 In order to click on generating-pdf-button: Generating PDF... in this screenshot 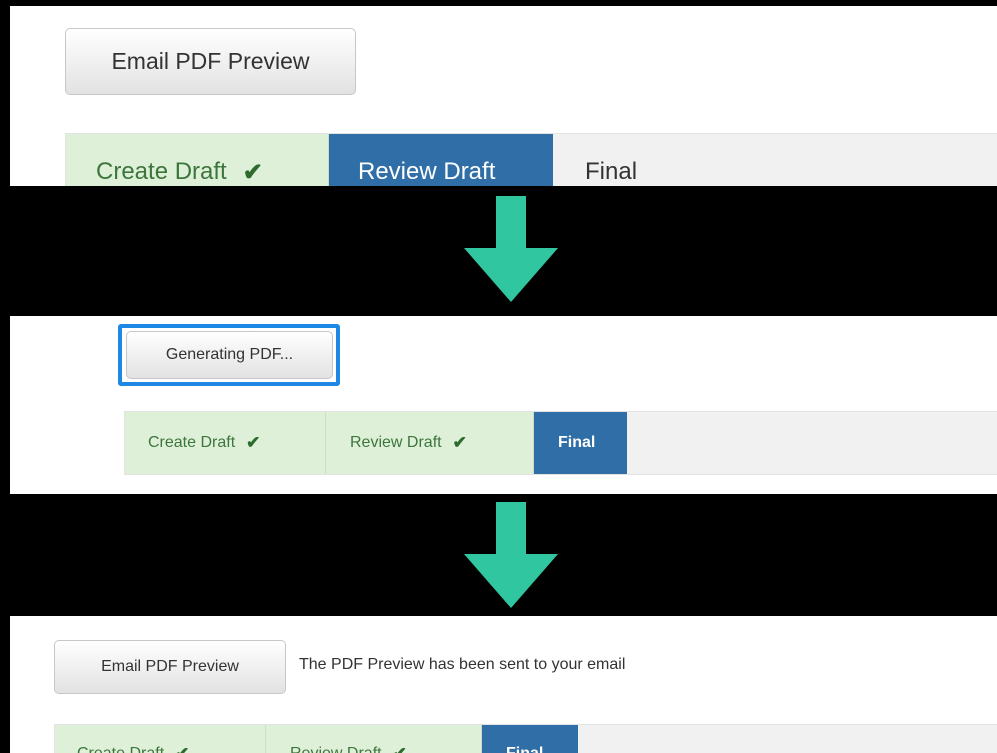, I will do `click(229, 355)`.